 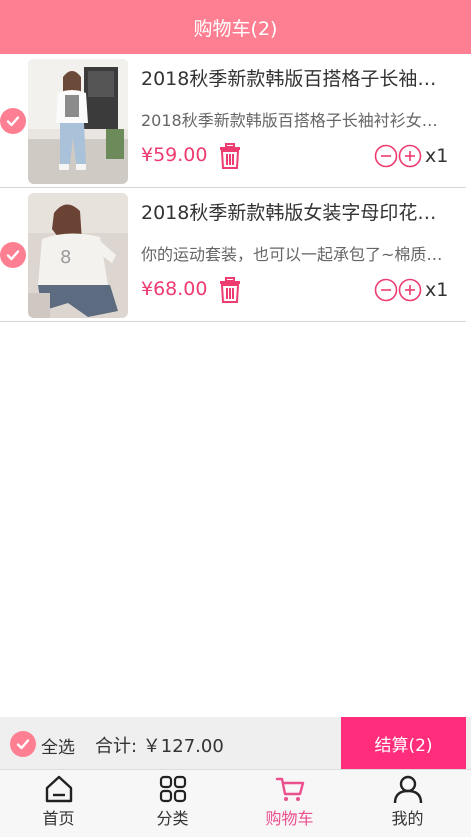 I want to click on category-icon, so click(x=172, y=789).